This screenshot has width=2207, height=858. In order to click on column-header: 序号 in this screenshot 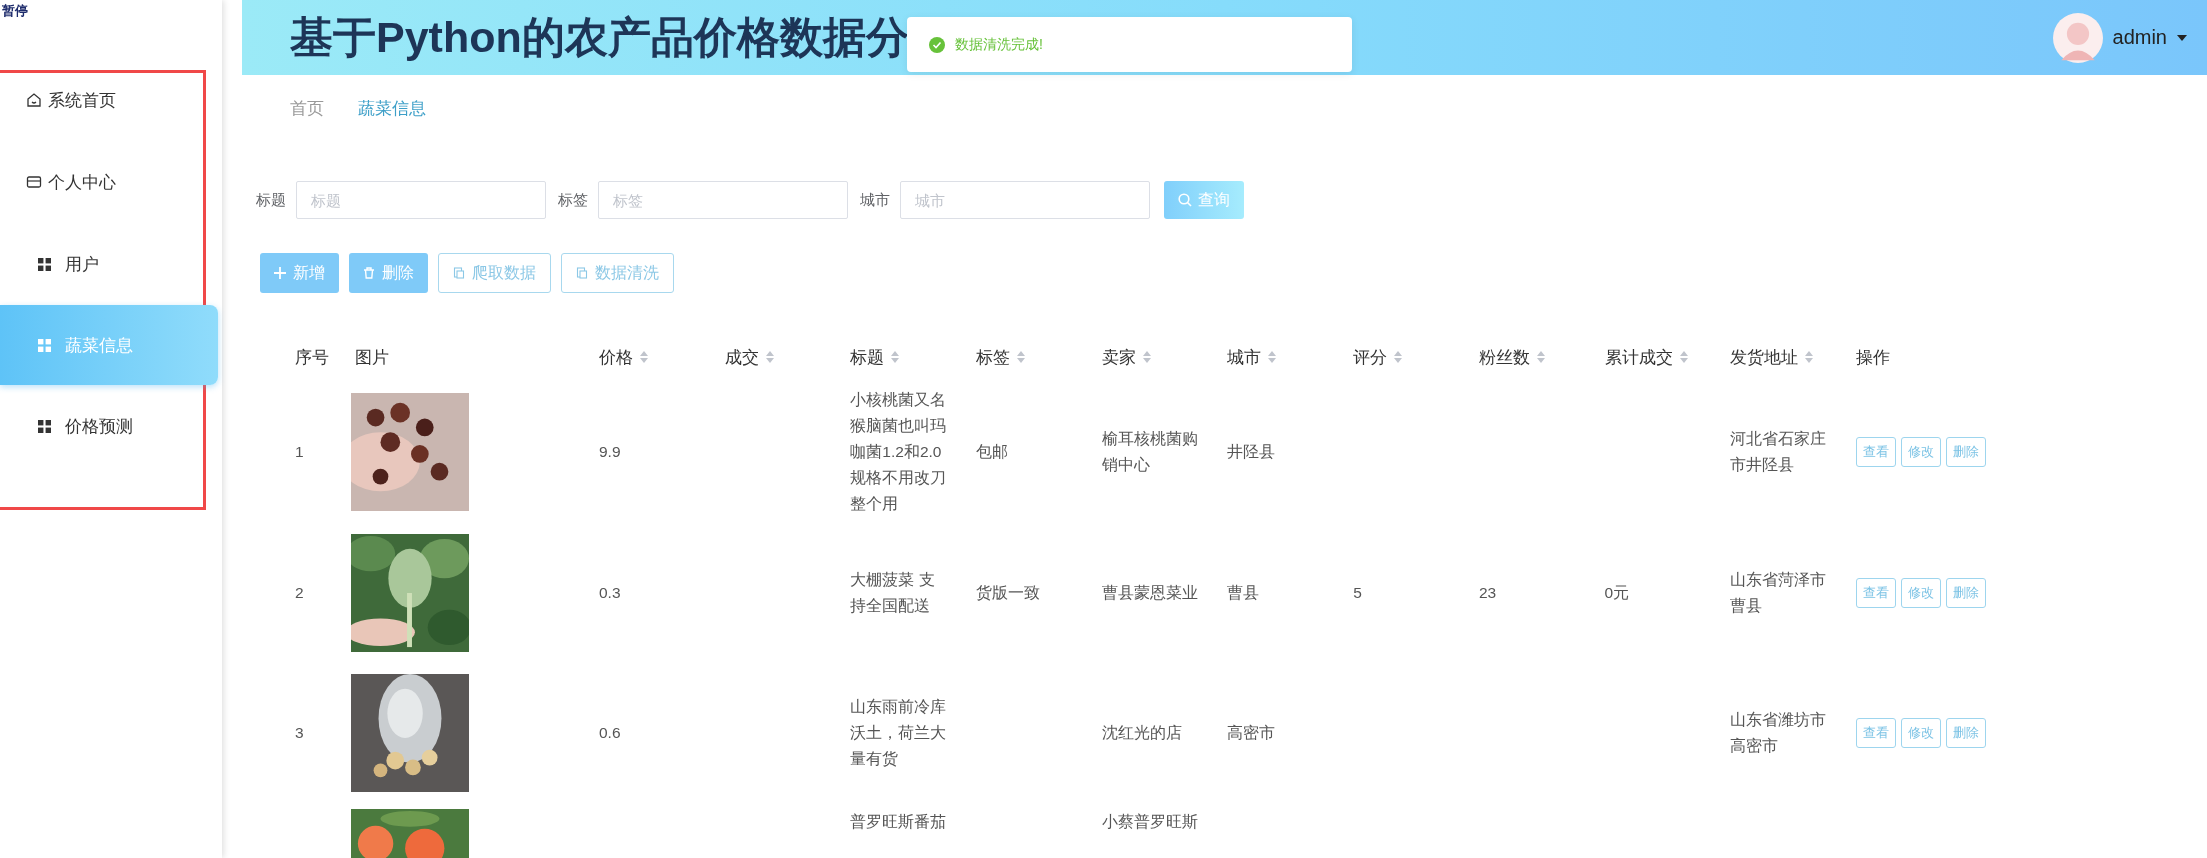, I will do `click(313, 357)`.